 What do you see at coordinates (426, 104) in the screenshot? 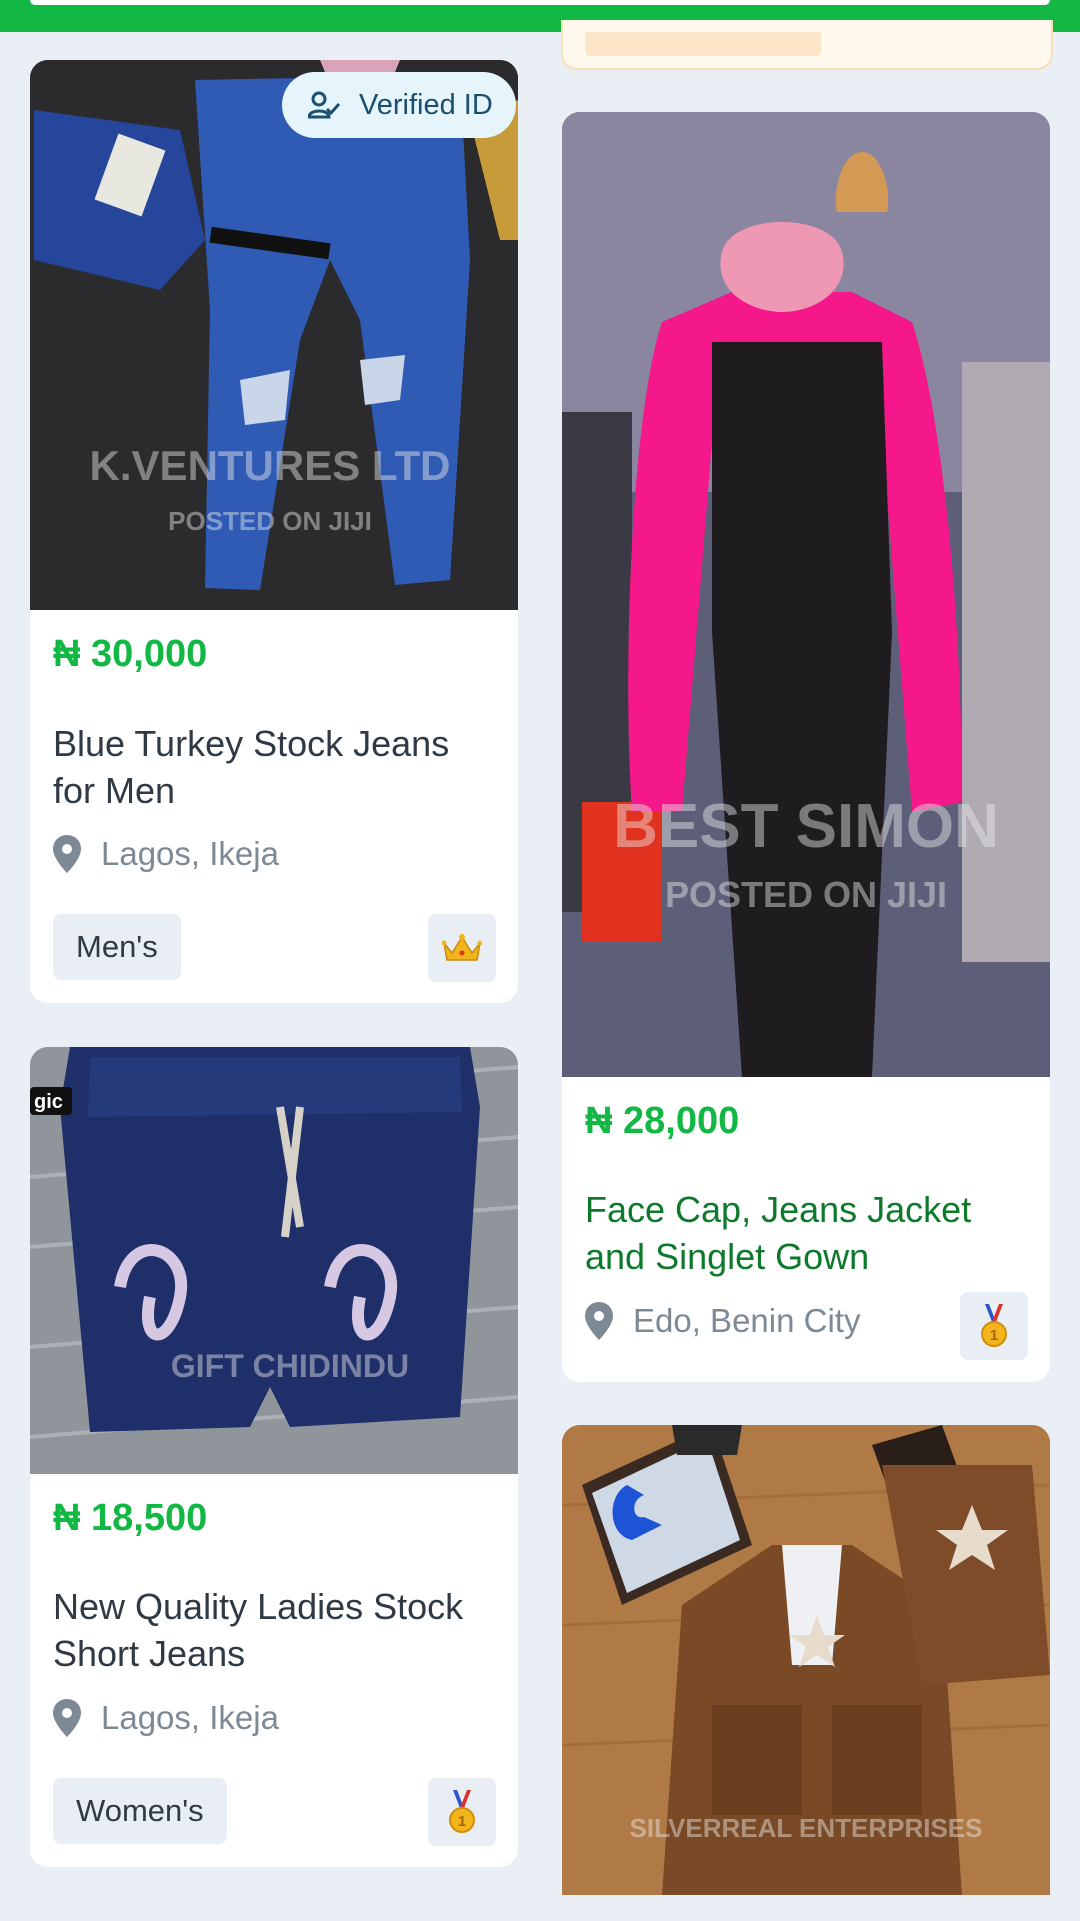
I see `verified-id-label: Verified ID` at bounding box center [426, 104].